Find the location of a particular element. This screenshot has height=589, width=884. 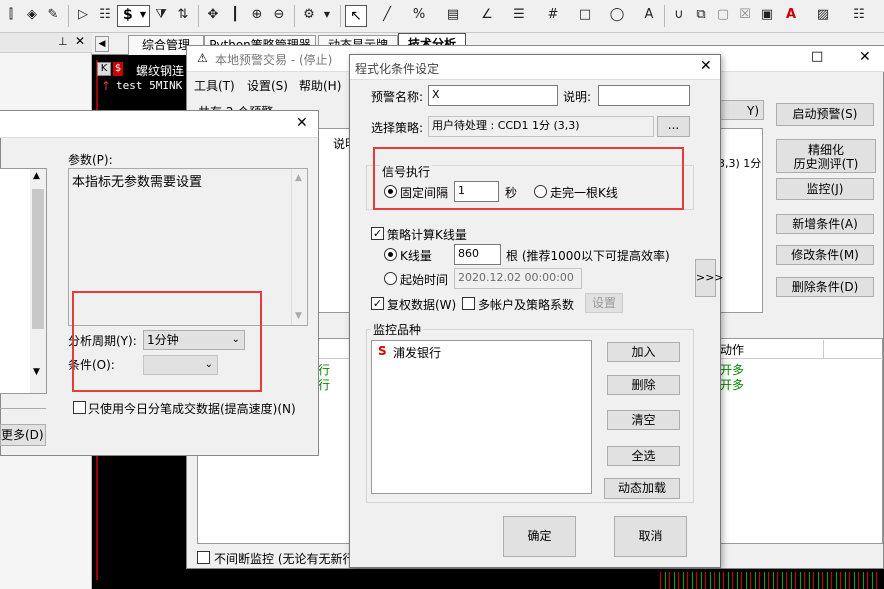

add-condition-button: 新增条件(A) is located at coordinates (825, 224).